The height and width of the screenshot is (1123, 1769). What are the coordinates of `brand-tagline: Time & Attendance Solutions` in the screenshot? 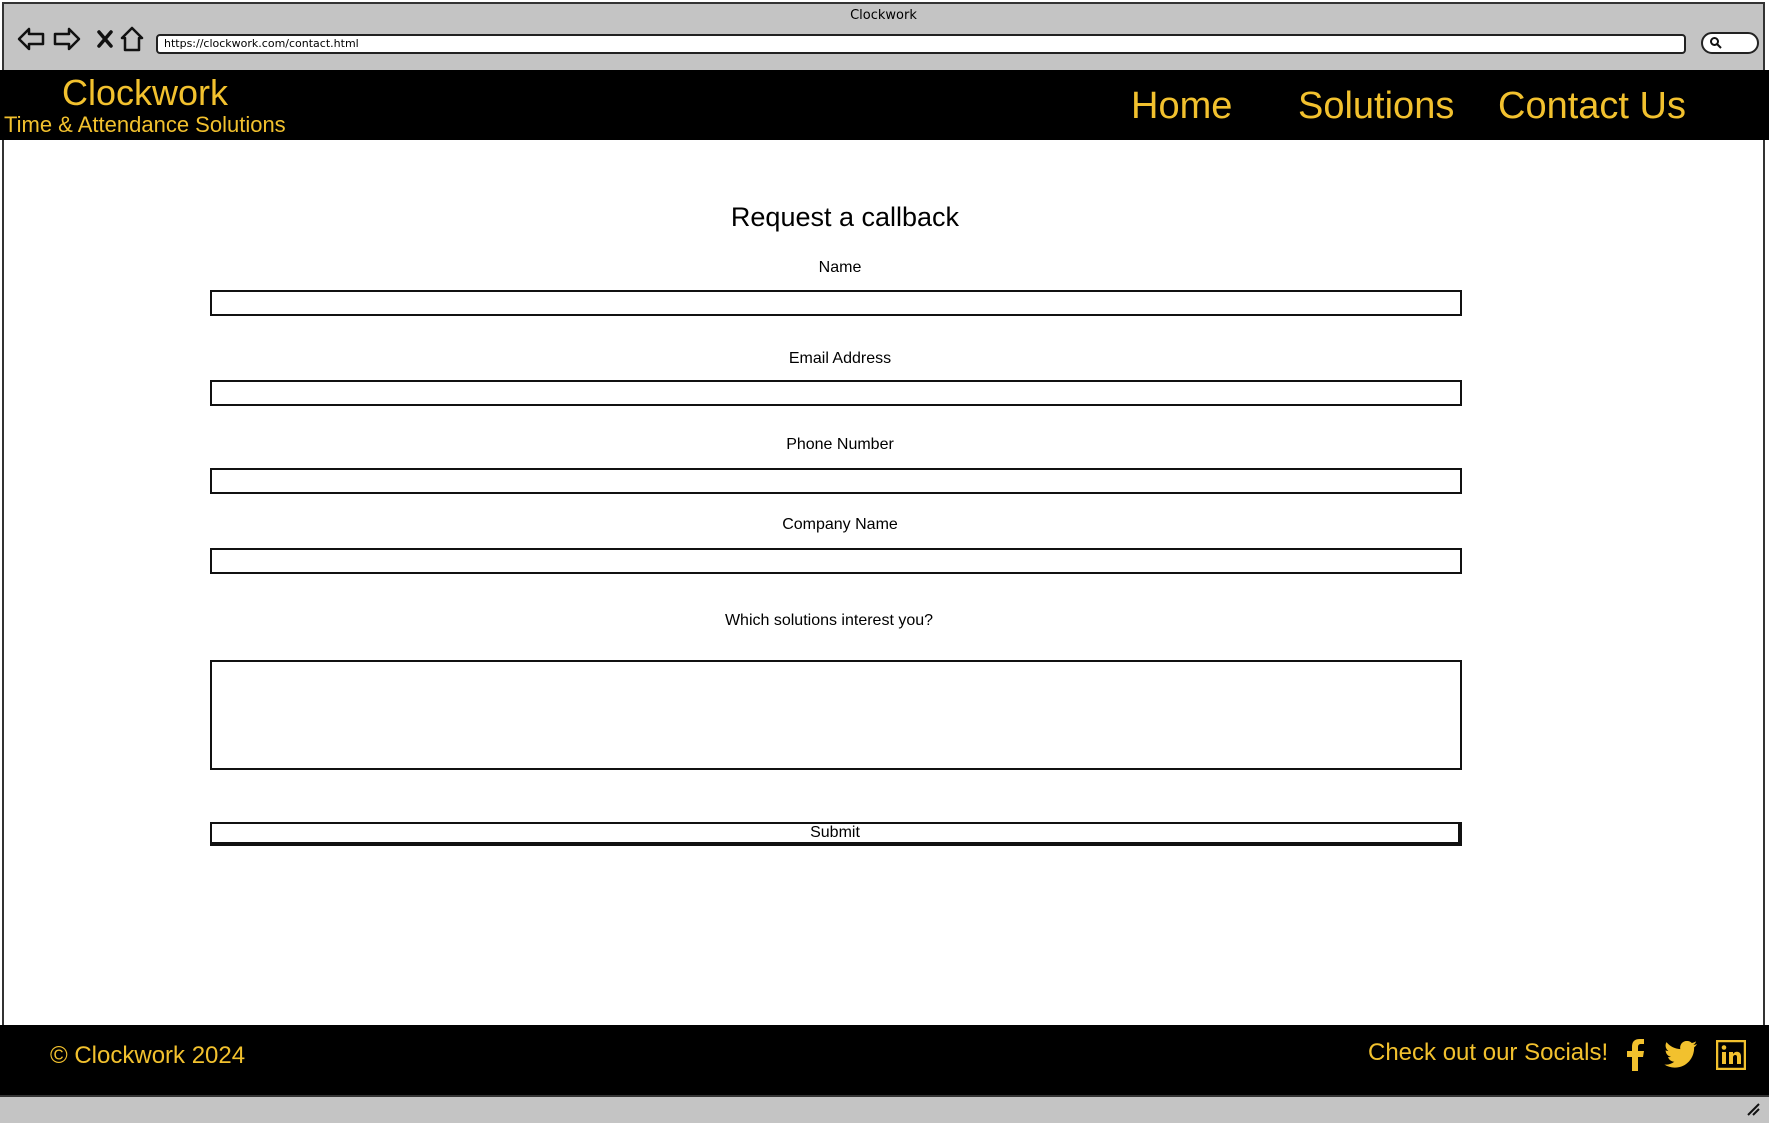 It's located at (145, 124).